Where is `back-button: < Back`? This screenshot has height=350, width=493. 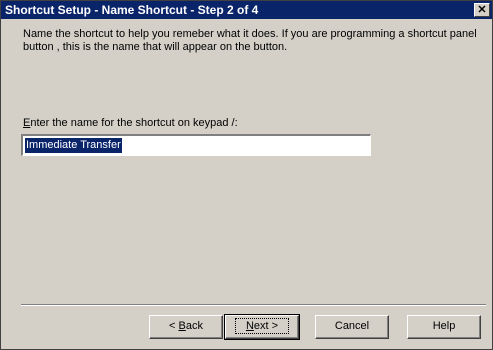
back-button: < Back is located at coordinates (186, 327).